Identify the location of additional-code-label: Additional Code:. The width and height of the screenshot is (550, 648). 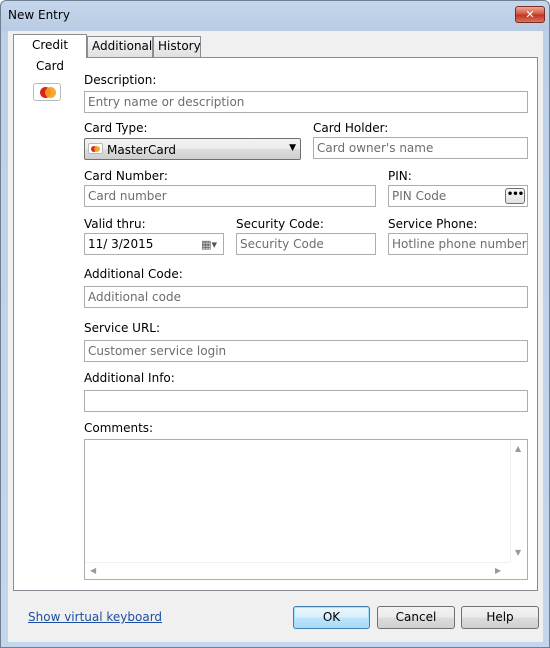
(133, 274).